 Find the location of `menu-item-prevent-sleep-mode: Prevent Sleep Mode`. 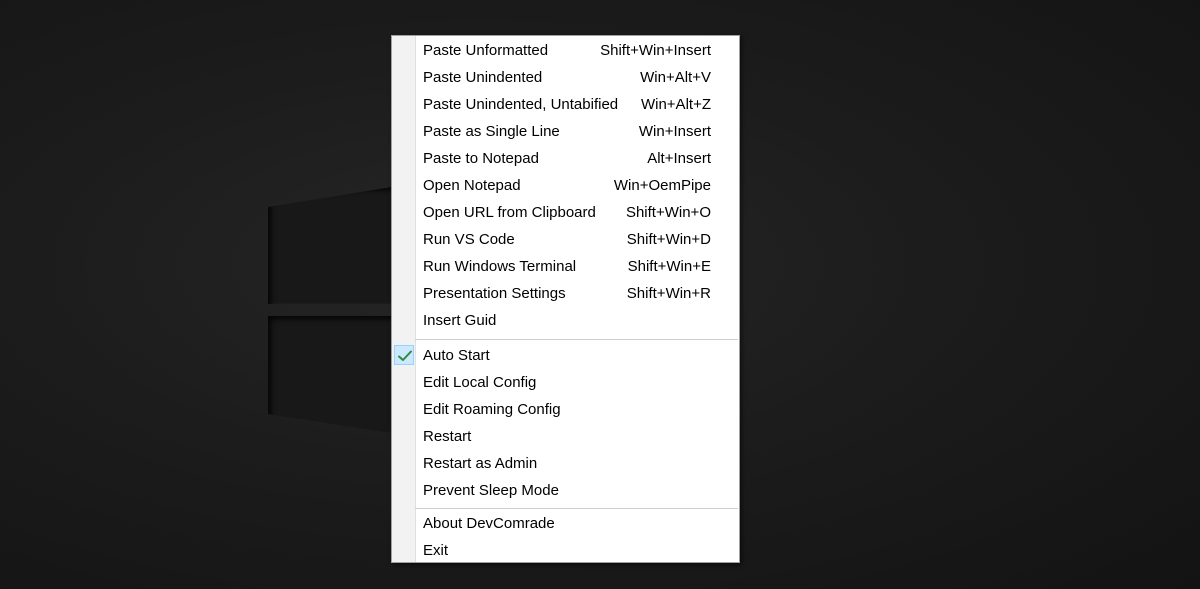

menu-item-prevent-sleep-mode: Prevent Sleep Mode is located at coordinates (565, 490).